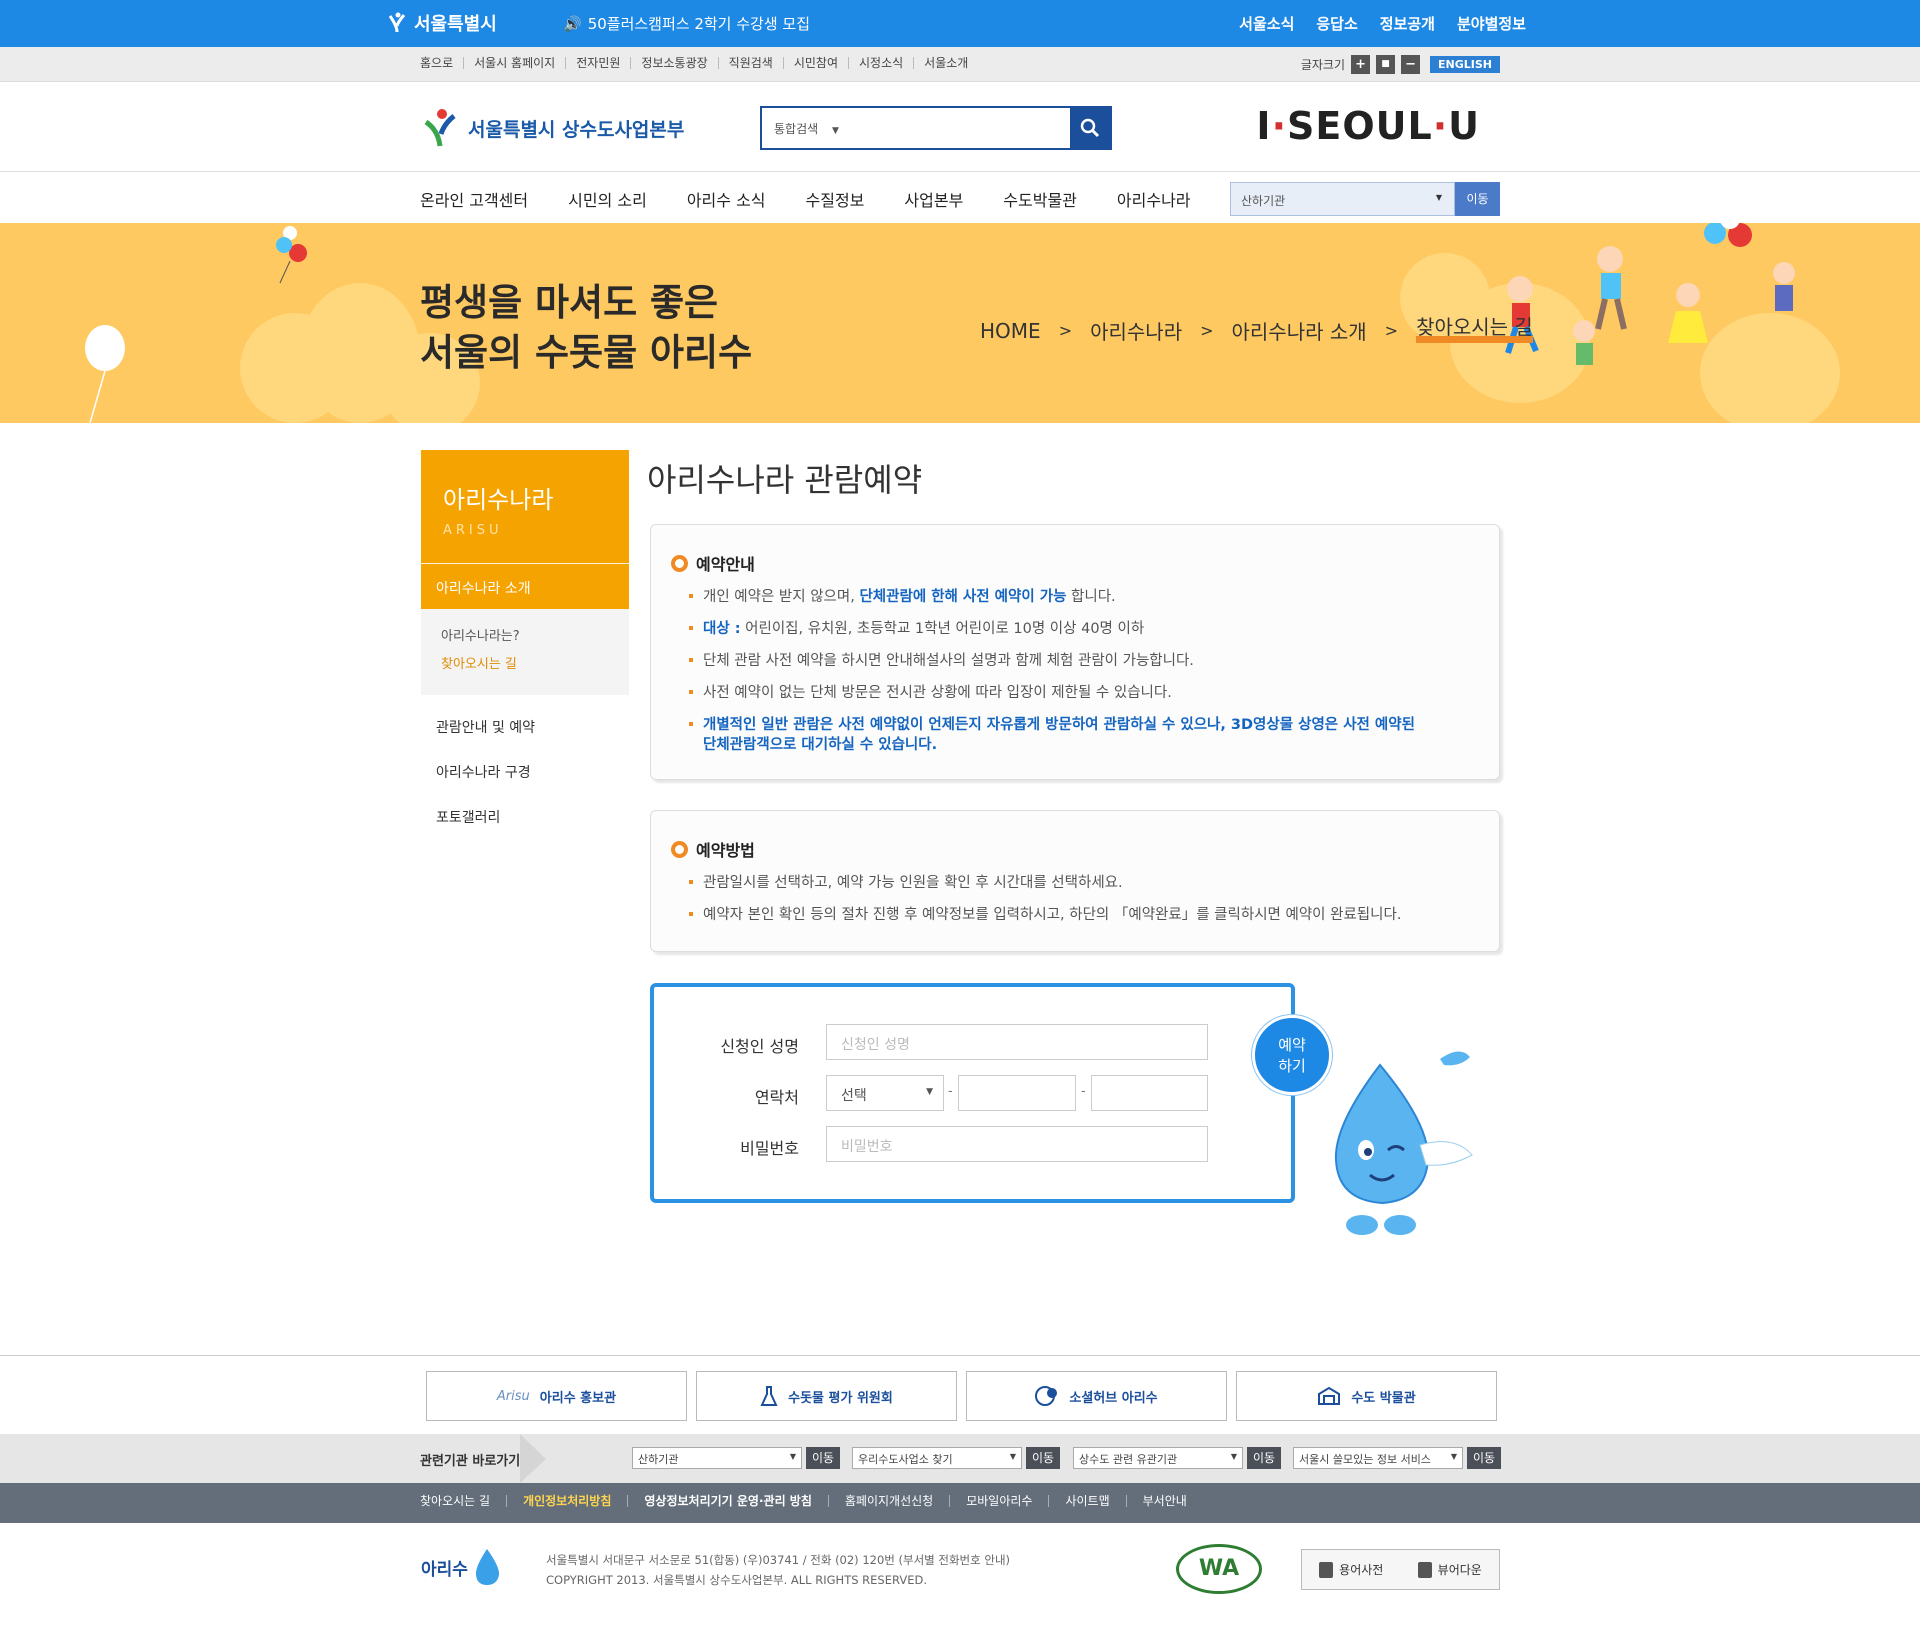 Image resolution: width=1920 pixels, height=1638 pixels. I want to click on guide-heading: 예약안내, so click(713, 563).